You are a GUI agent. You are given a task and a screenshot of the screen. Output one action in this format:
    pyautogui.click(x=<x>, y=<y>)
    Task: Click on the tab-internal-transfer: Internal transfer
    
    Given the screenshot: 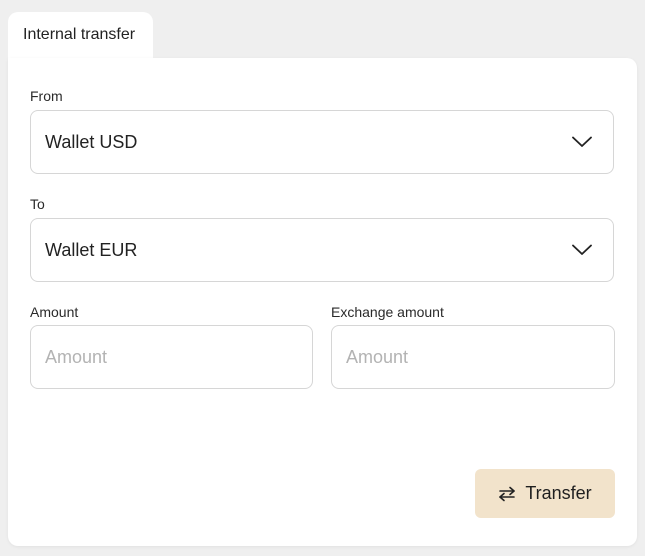 What is the action you would take?
    pyautogui.click(x=80, y=37)
    